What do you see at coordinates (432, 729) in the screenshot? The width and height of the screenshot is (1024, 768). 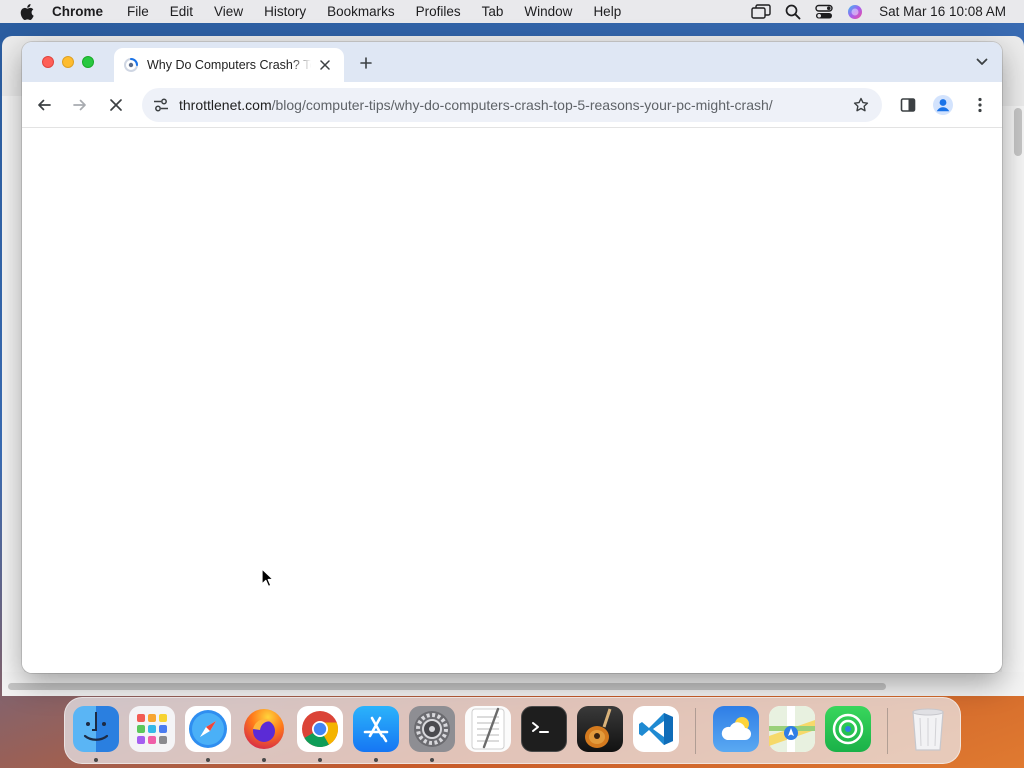 I see `dock-system-settings-icon` at bounding box center [432, 729].